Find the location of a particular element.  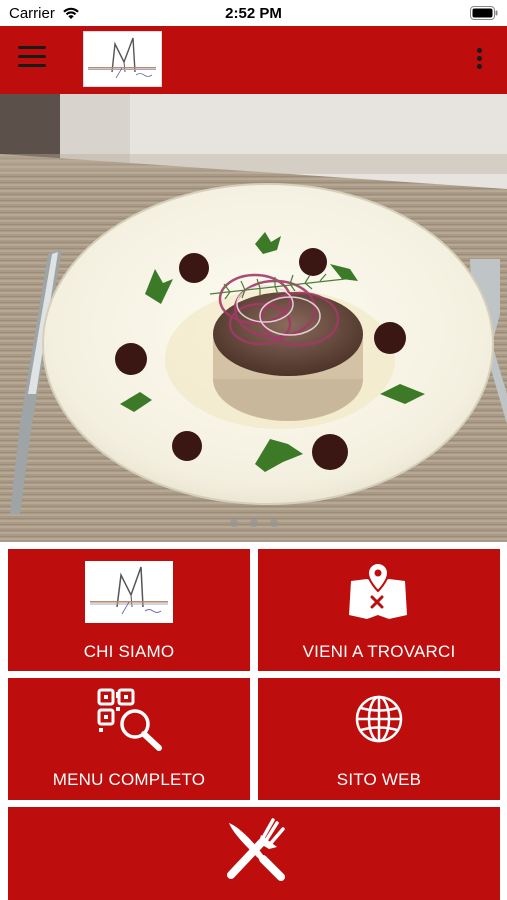

tile-sito-web: SITO WEB is located at coordinates (379, 739).